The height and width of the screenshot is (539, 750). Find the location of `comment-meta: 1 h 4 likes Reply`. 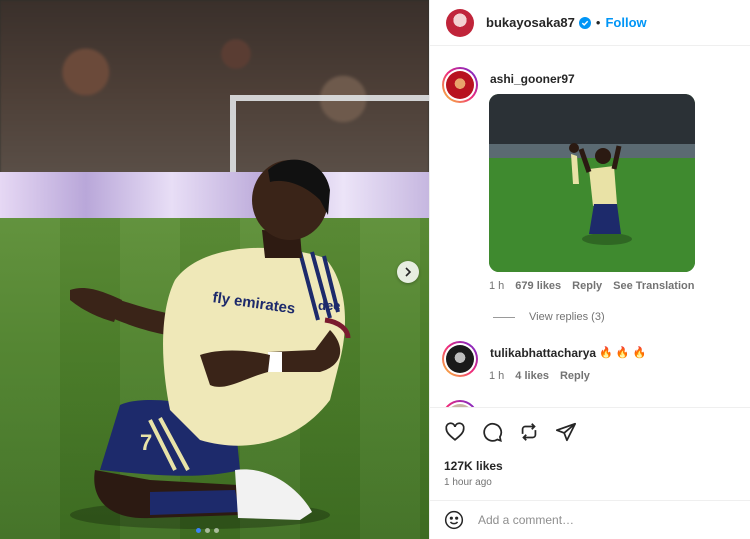

comment-meta: 1 h 4 likes Reply is located at coordinates (539, 376).